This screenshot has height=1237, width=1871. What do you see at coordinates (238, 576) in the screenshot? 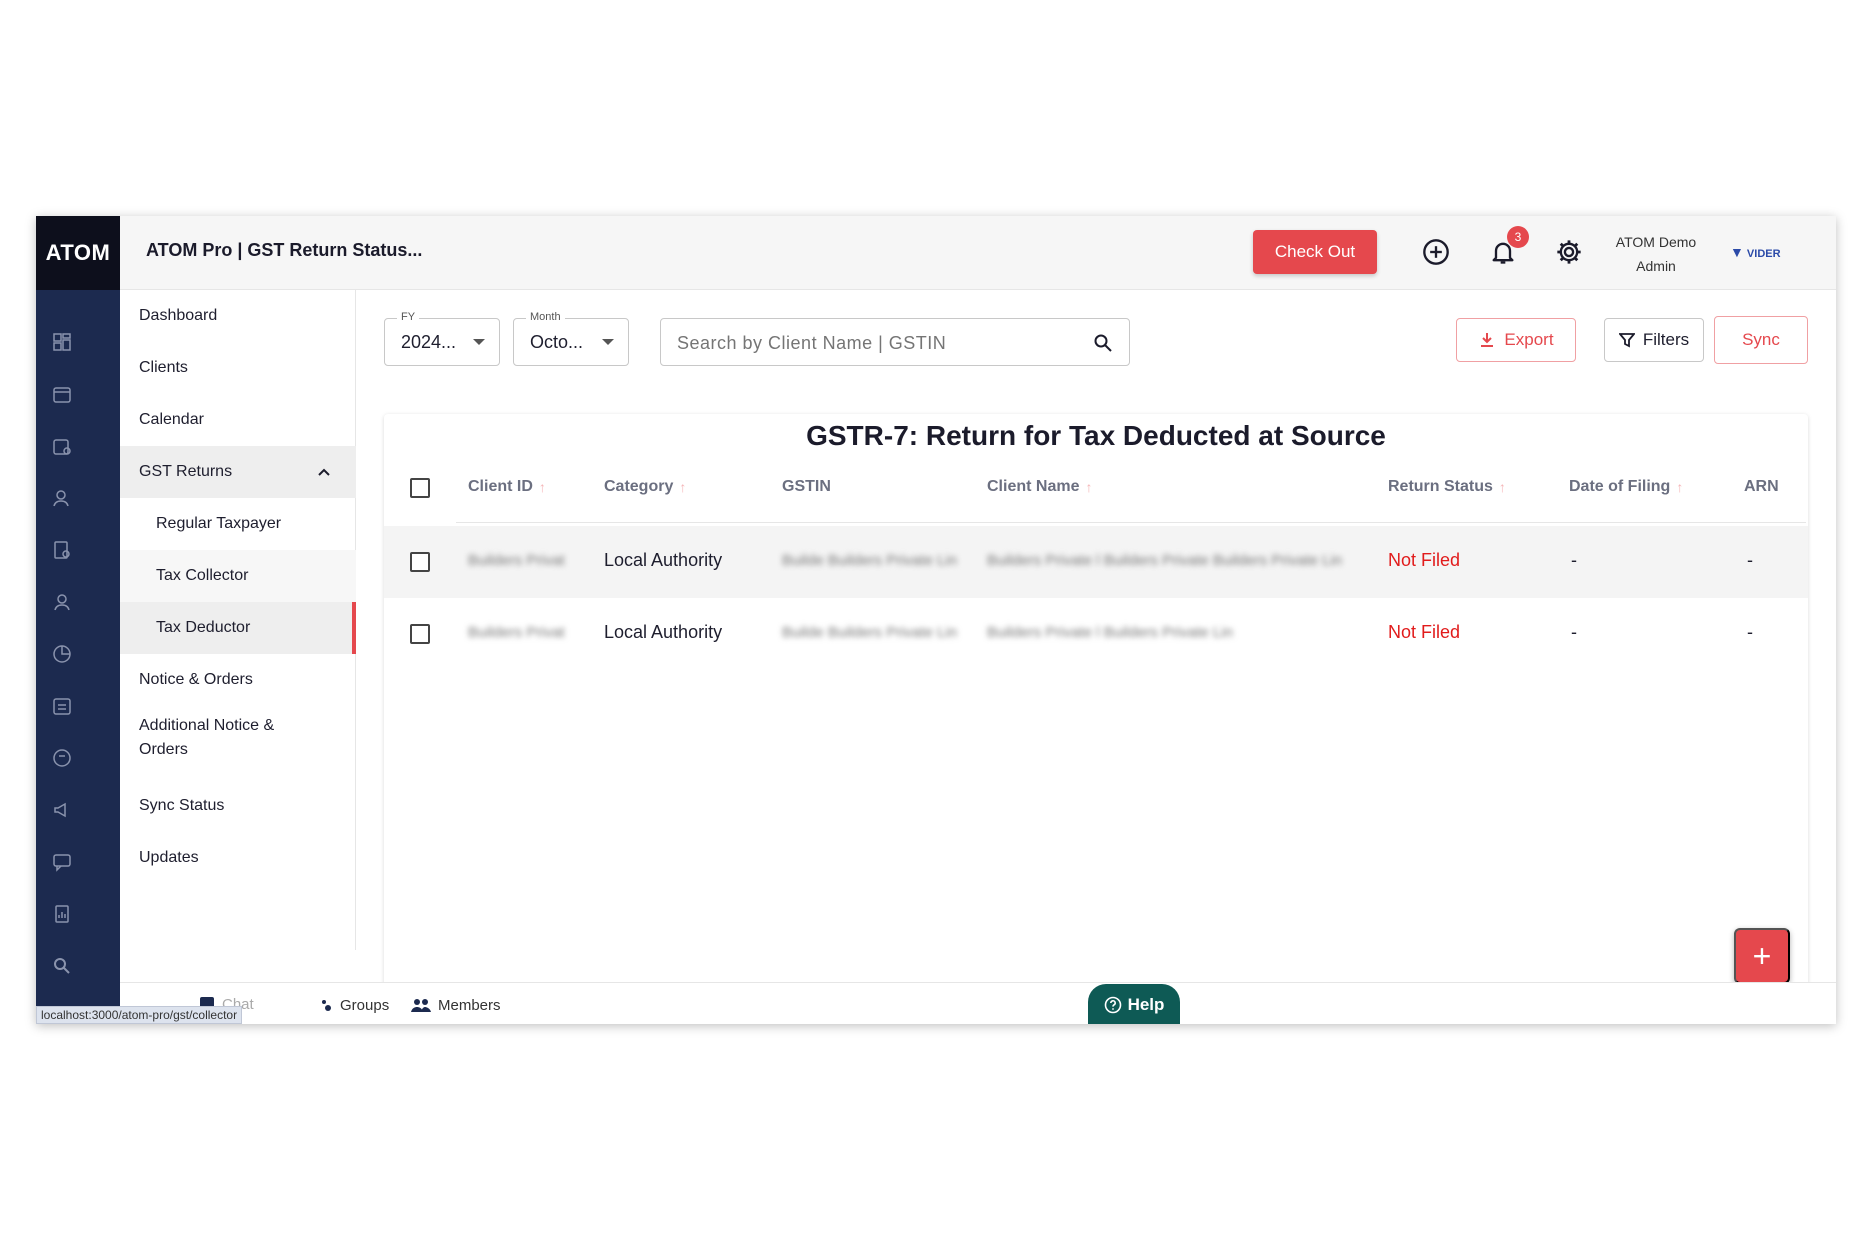
I see `sidebar-item-tax-collector: Tax Collector` at bounding box center [238, 576].